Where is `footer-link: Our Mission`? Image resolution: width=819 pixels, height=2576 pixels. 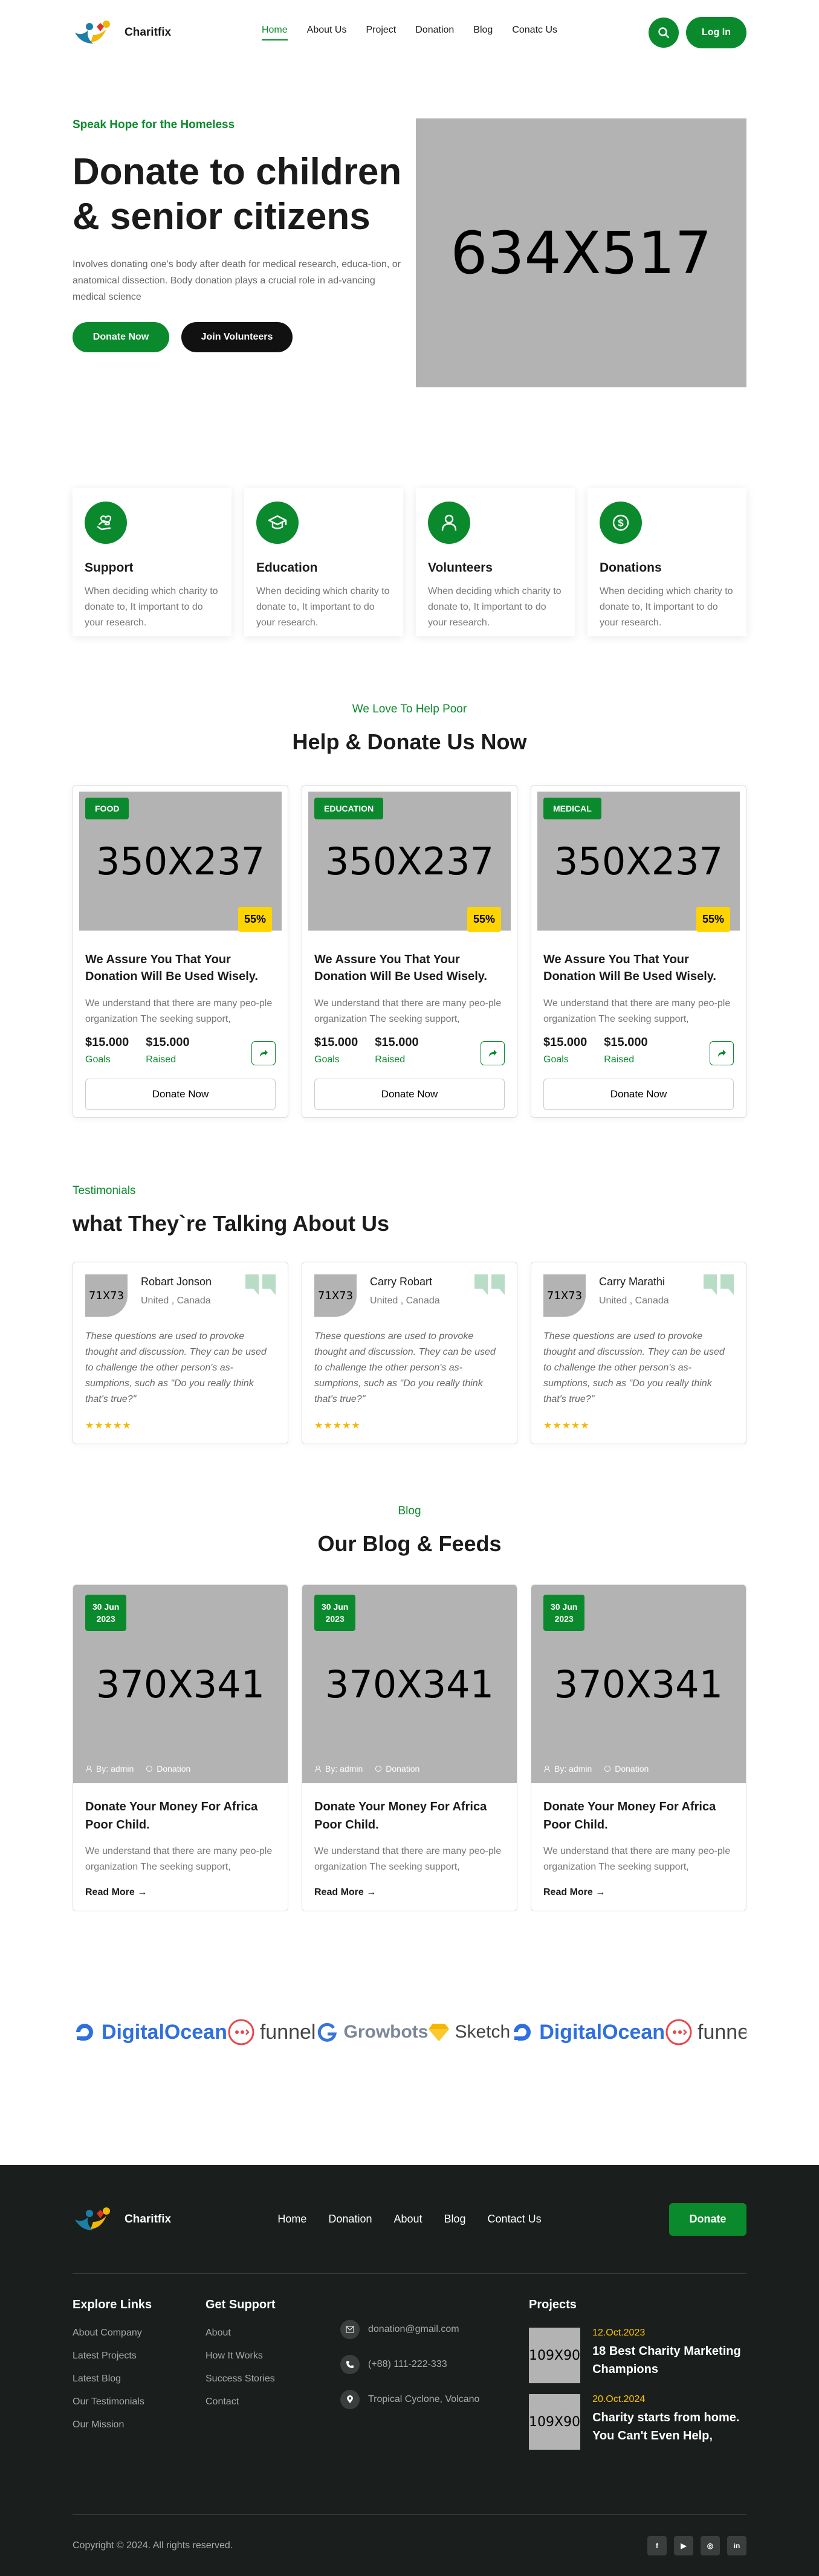 footer-link: Our Mission is located at coordinates (139, 2425).